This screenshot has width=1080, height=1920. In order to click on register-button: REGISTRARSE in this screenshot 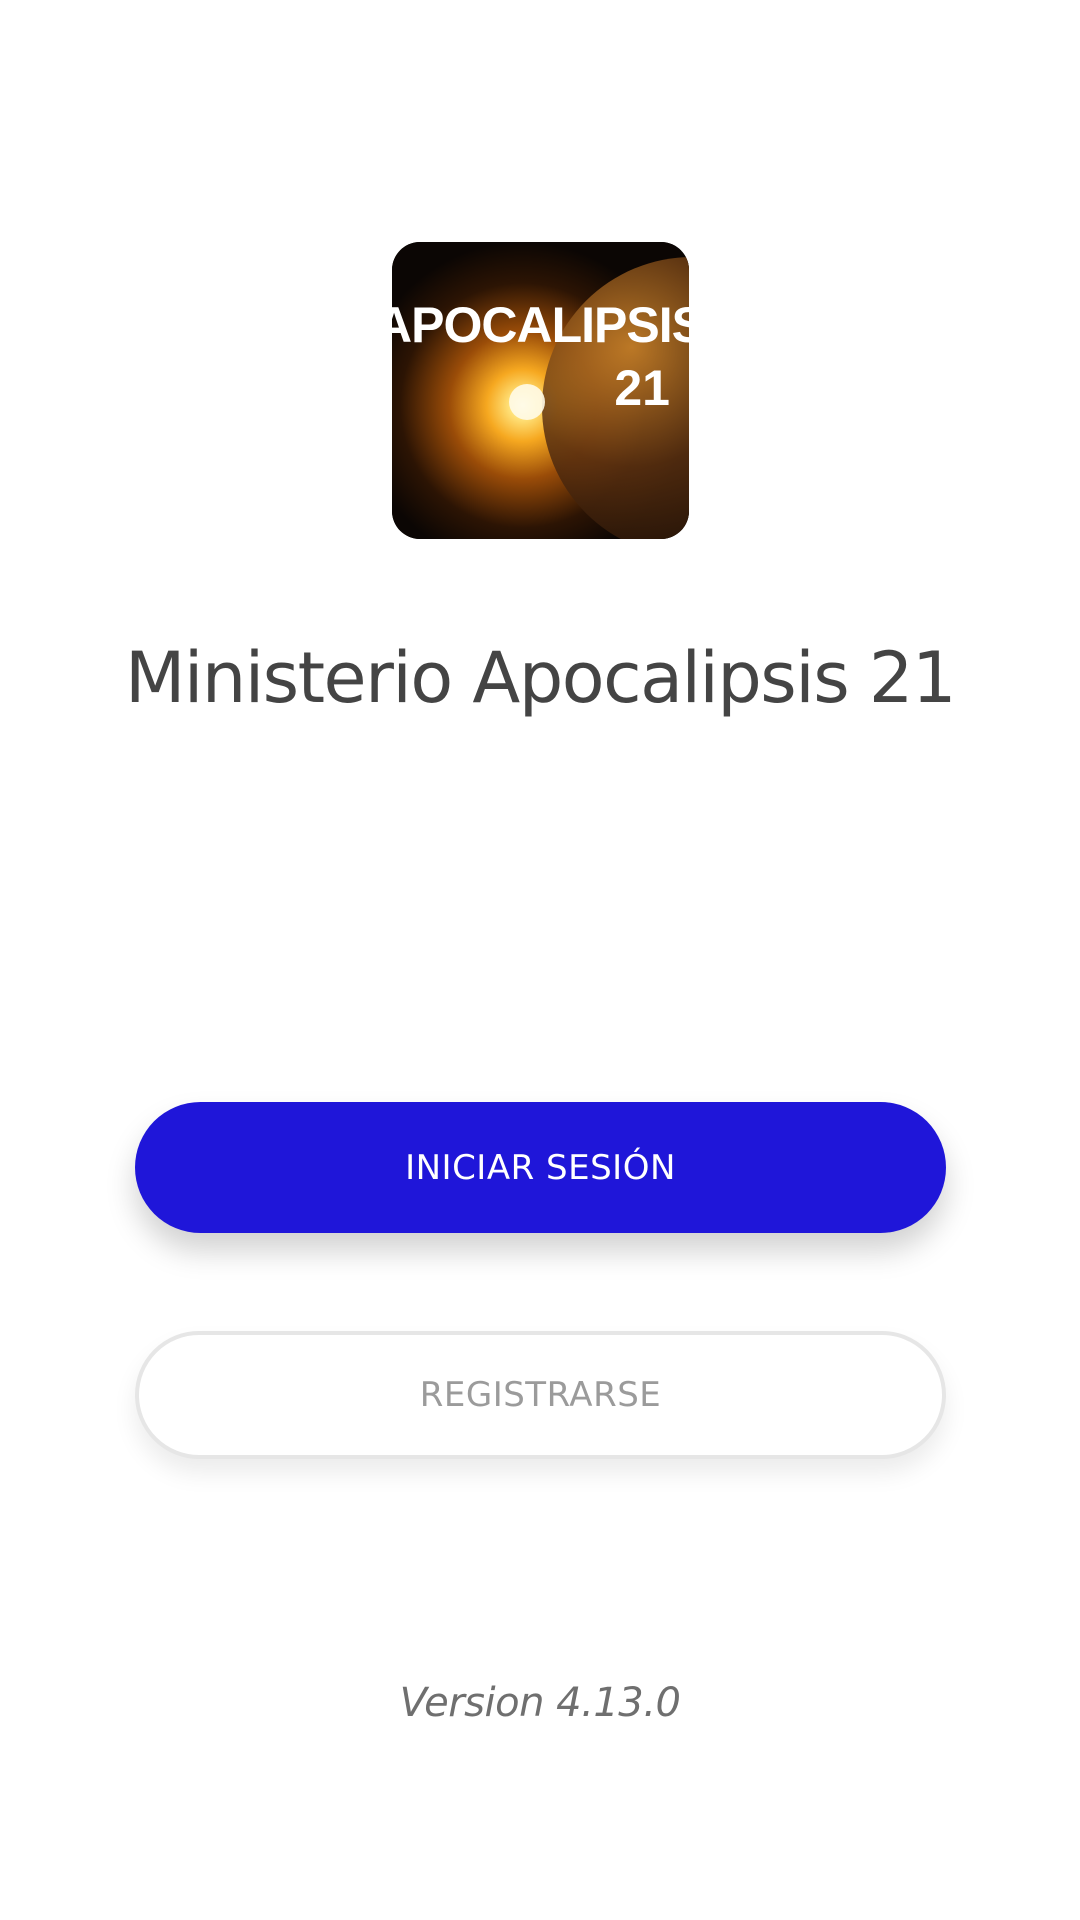, I will do `click(540, 1395)`.